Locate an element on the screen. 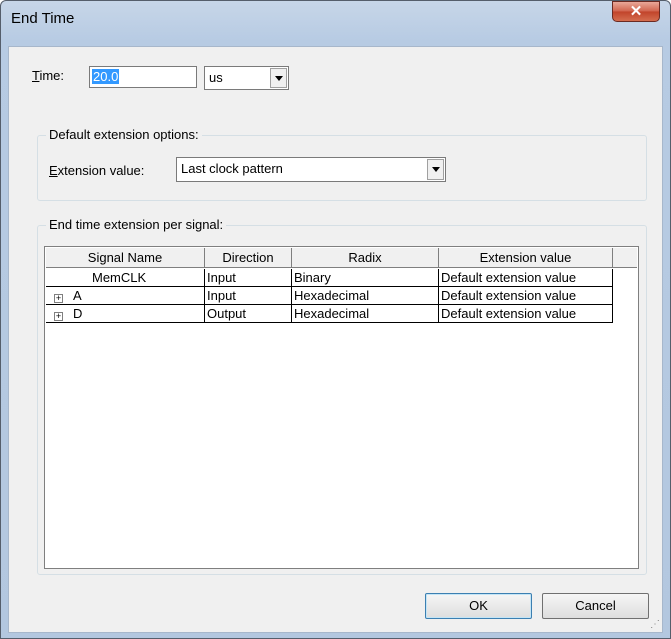 This screenshot has height=639, width=671. table-row-cell-name: MemCLK is located at coordinates (125, 278).